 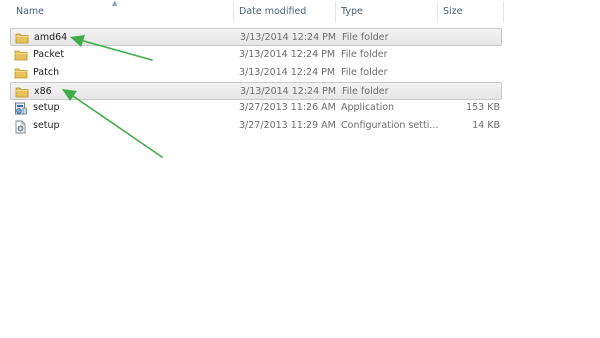 I want to click on file-date: 3/27/2013 11:26 AM, so click(x=287, y=107).